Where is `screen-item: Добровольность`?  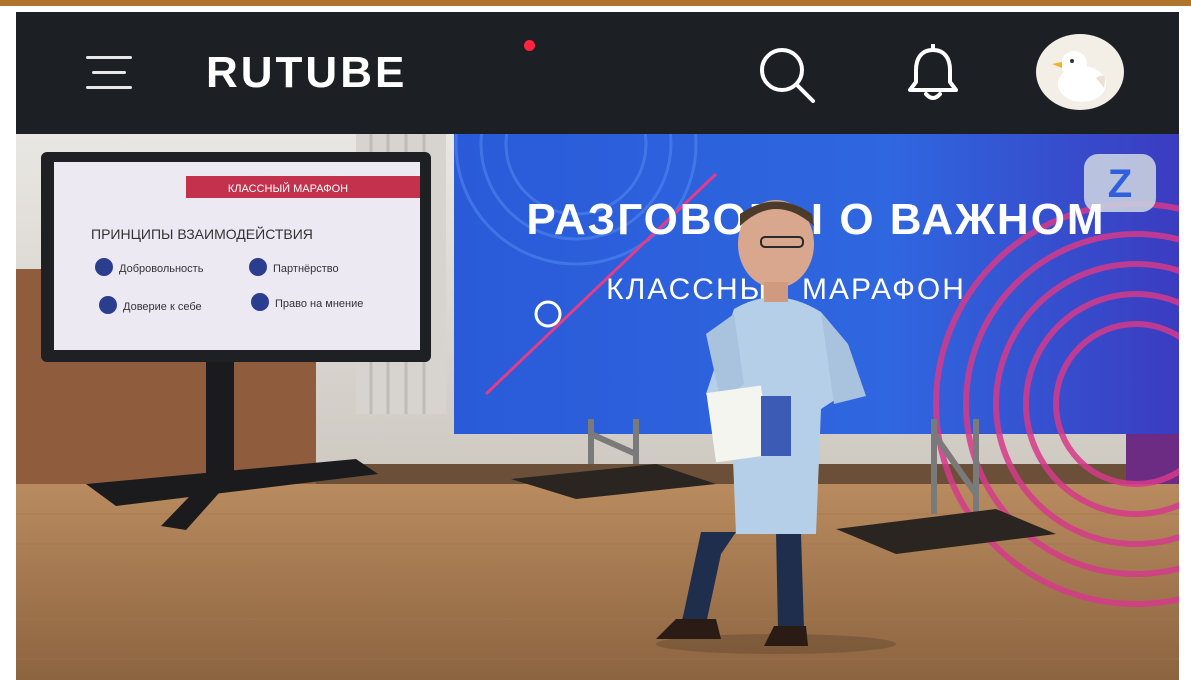 screen-item: Добровольность is located at coordinates (161, 269).